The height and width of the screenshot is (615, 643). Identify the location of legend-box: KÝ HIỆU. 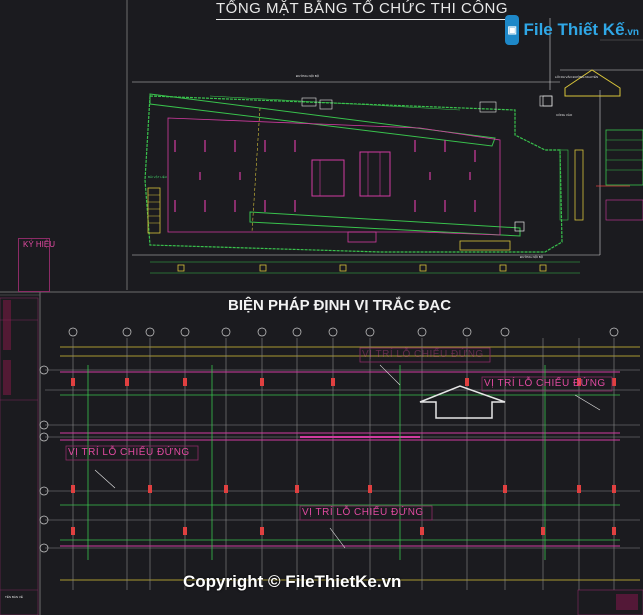
(36, 265).